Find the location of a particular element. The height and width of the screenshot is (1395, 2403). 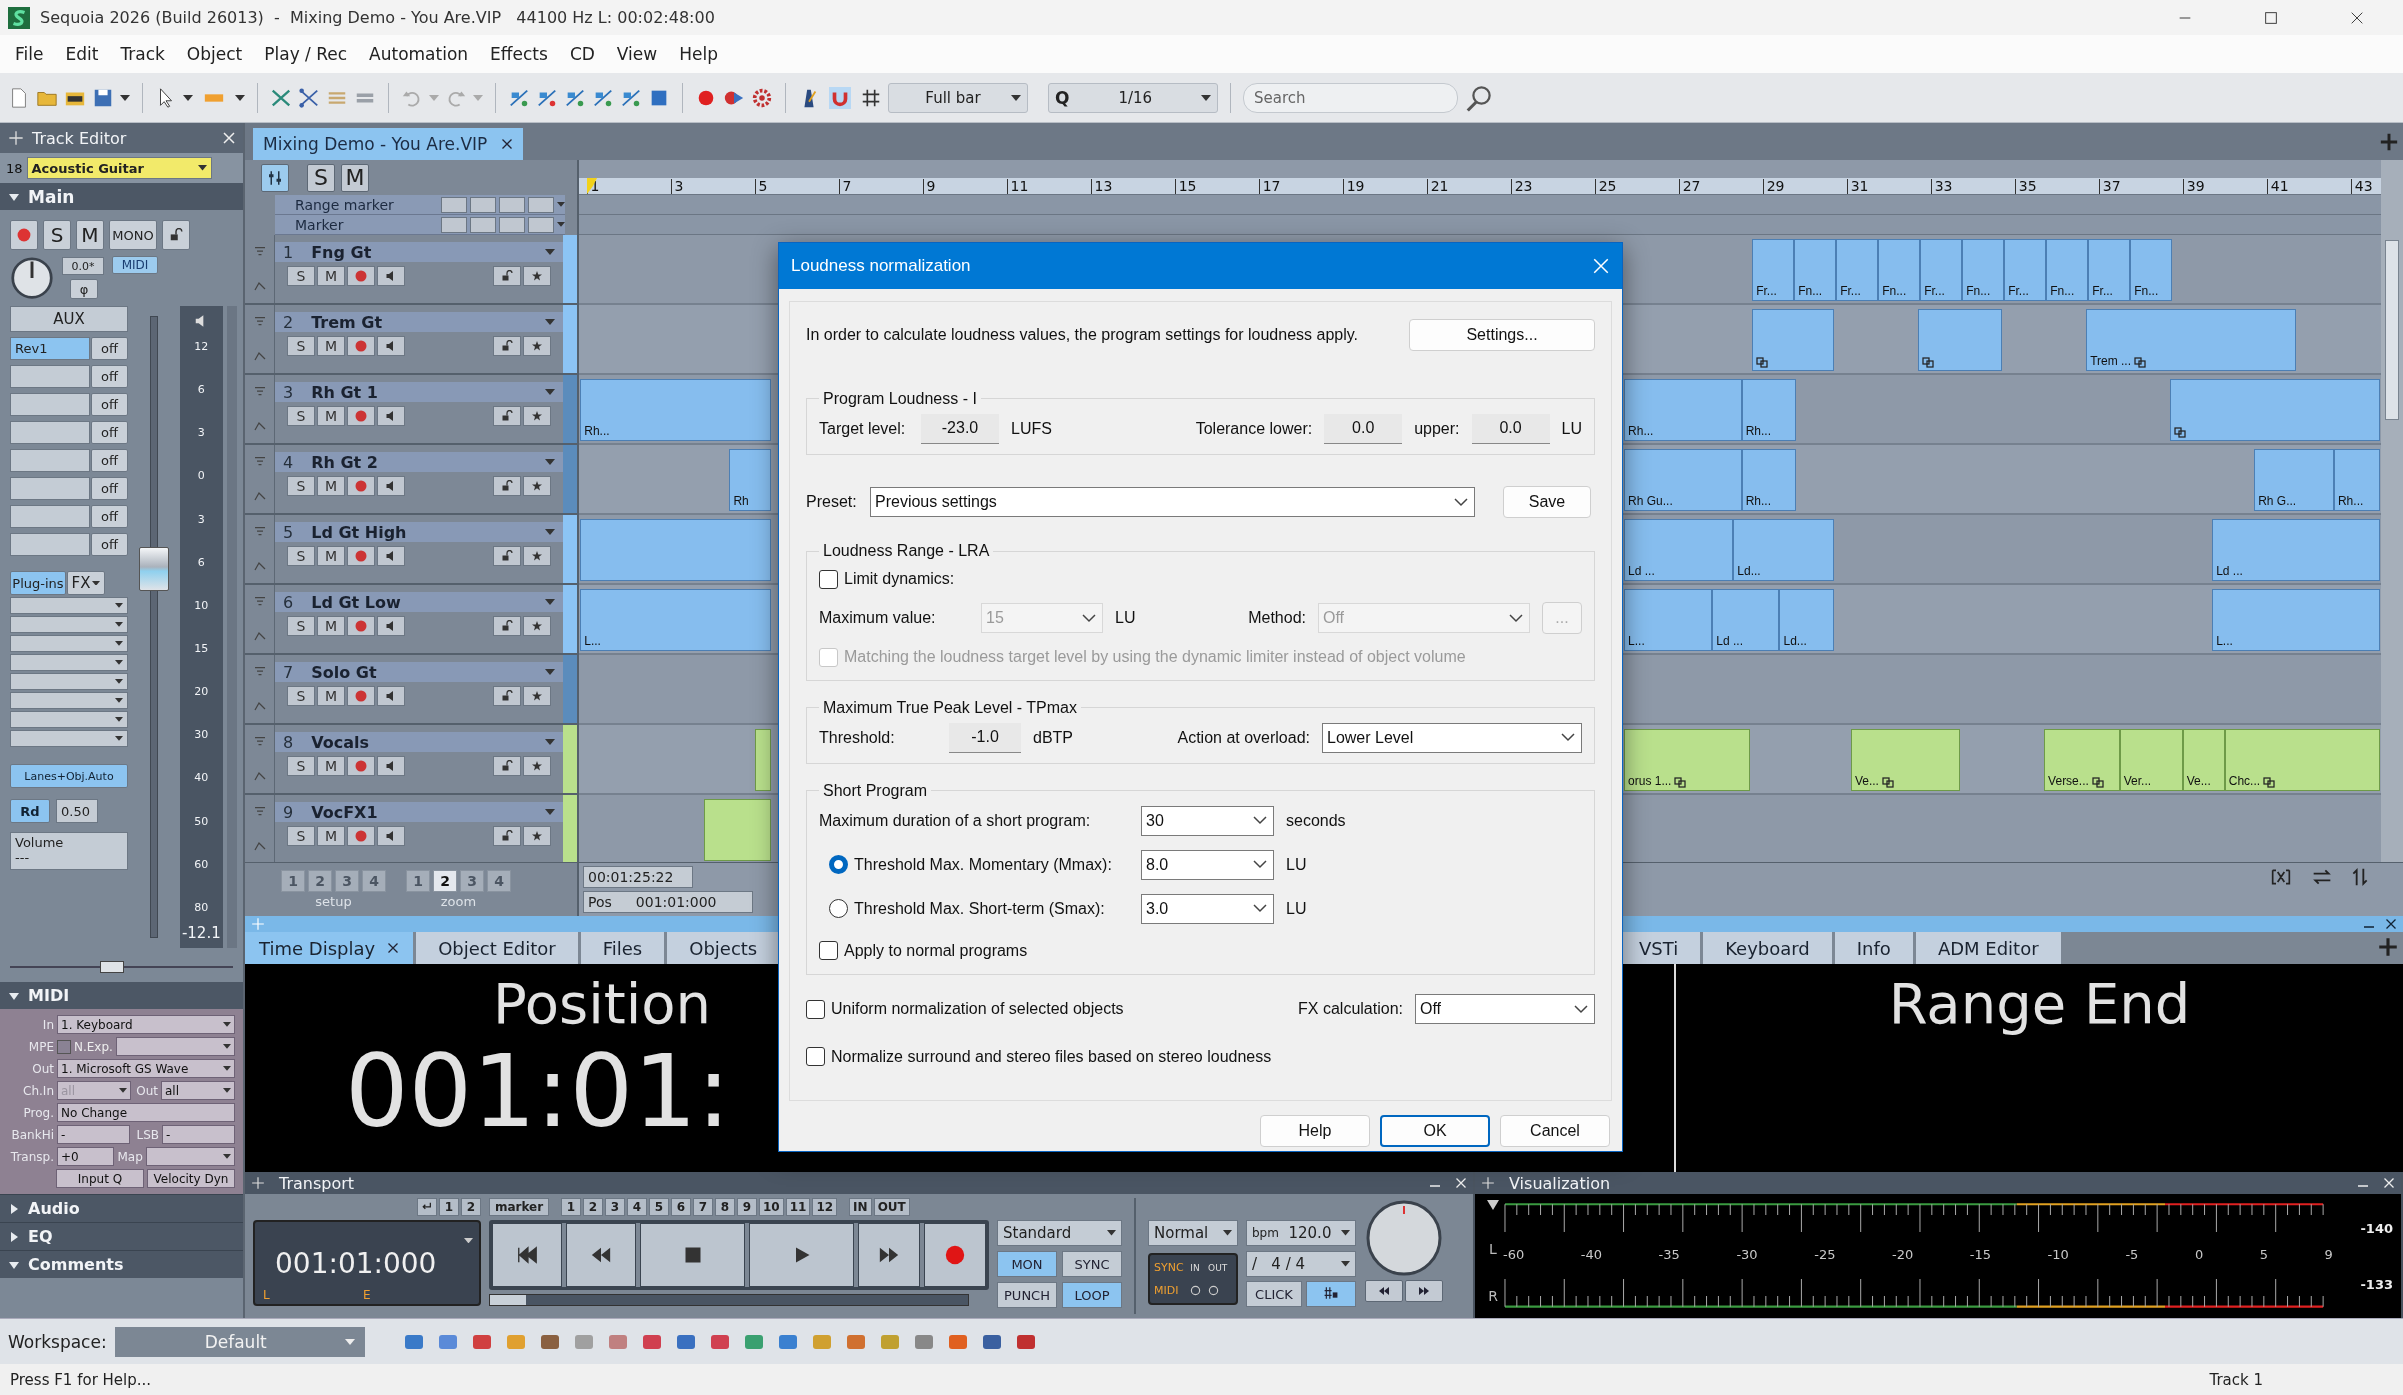

speed-dropdown: Normal is located at coordinates (1193, 1233).